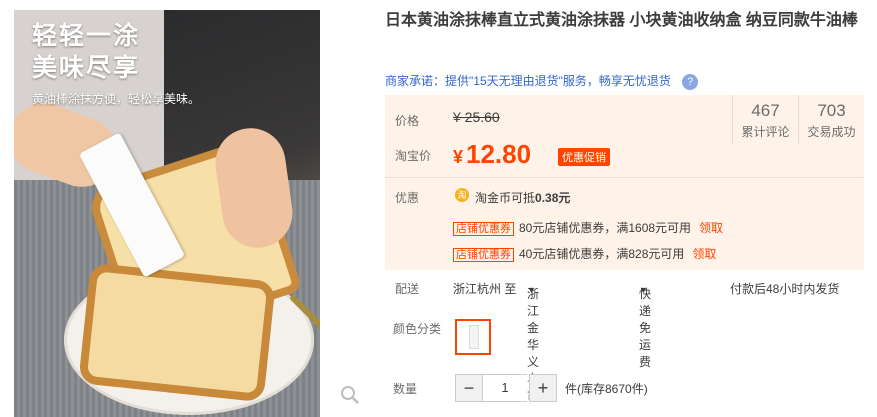  Describe the element at coordinates (558, 81) in the screenshot. I see `promise-text: 提供"15天无理由退货"服务，畅享无忧退货` at that location.